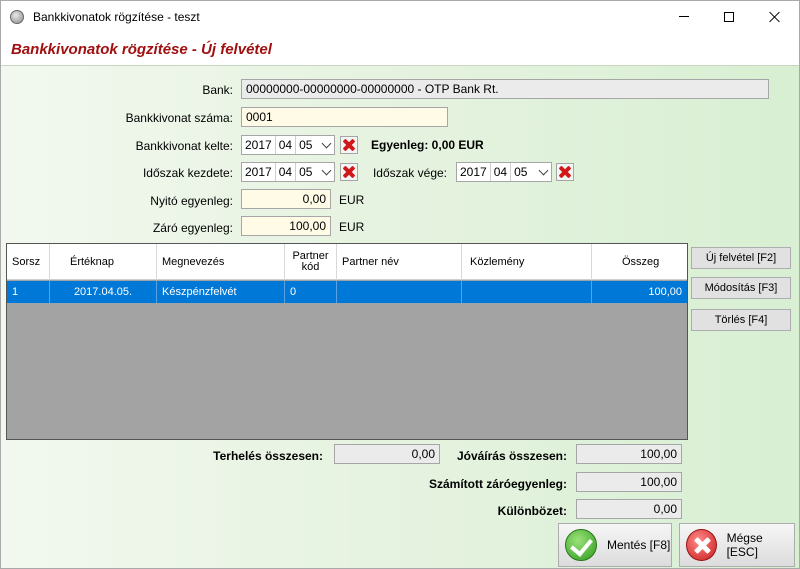 The height and width of the screenshot is (569, 800). I want to click on save-button-label: Mentés [F8], so click(639, 545).